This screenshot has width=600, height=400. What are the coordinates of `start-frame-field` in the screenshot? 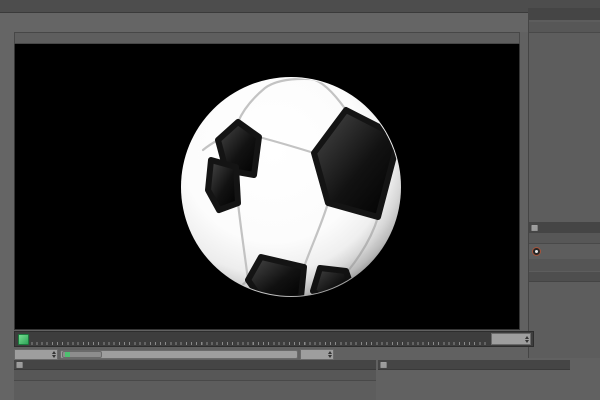 It's located at (36, 354).